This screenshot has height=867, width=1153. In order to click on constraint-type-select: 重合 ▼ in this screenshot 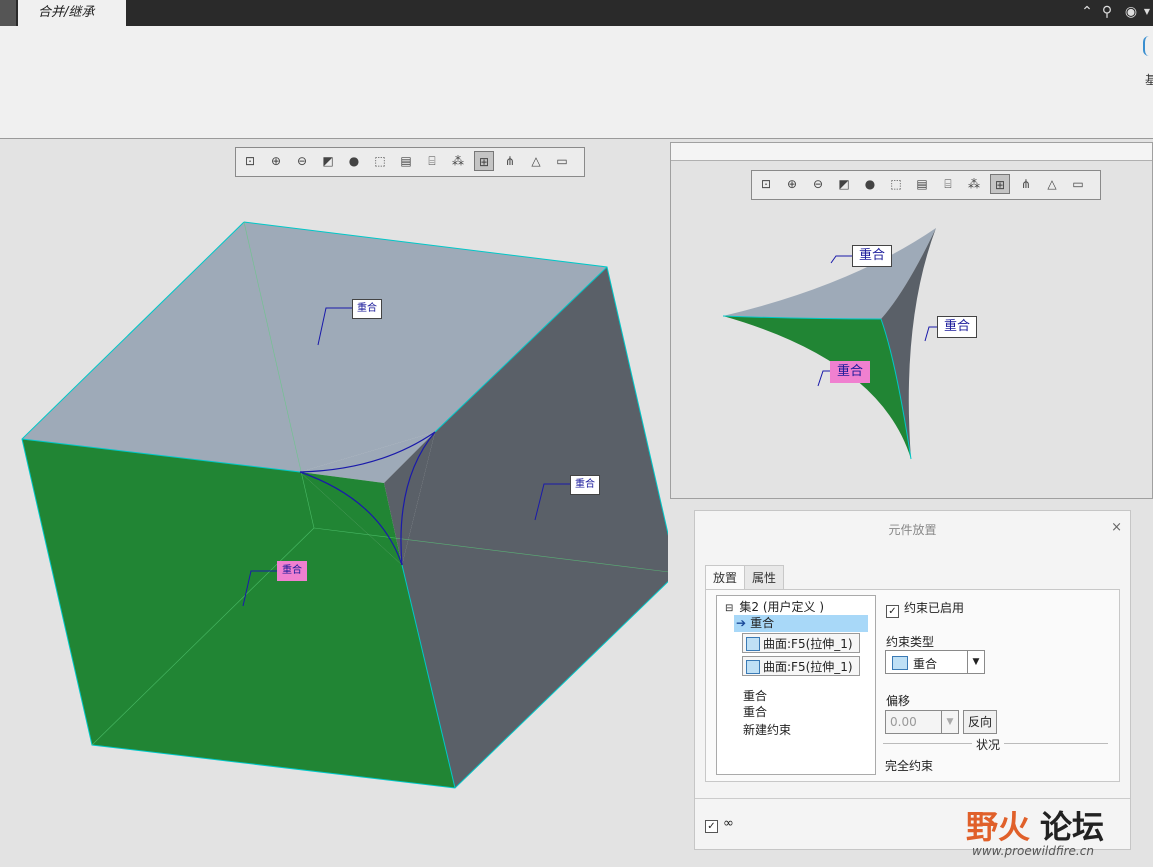, I will do `click(935, 662)`.